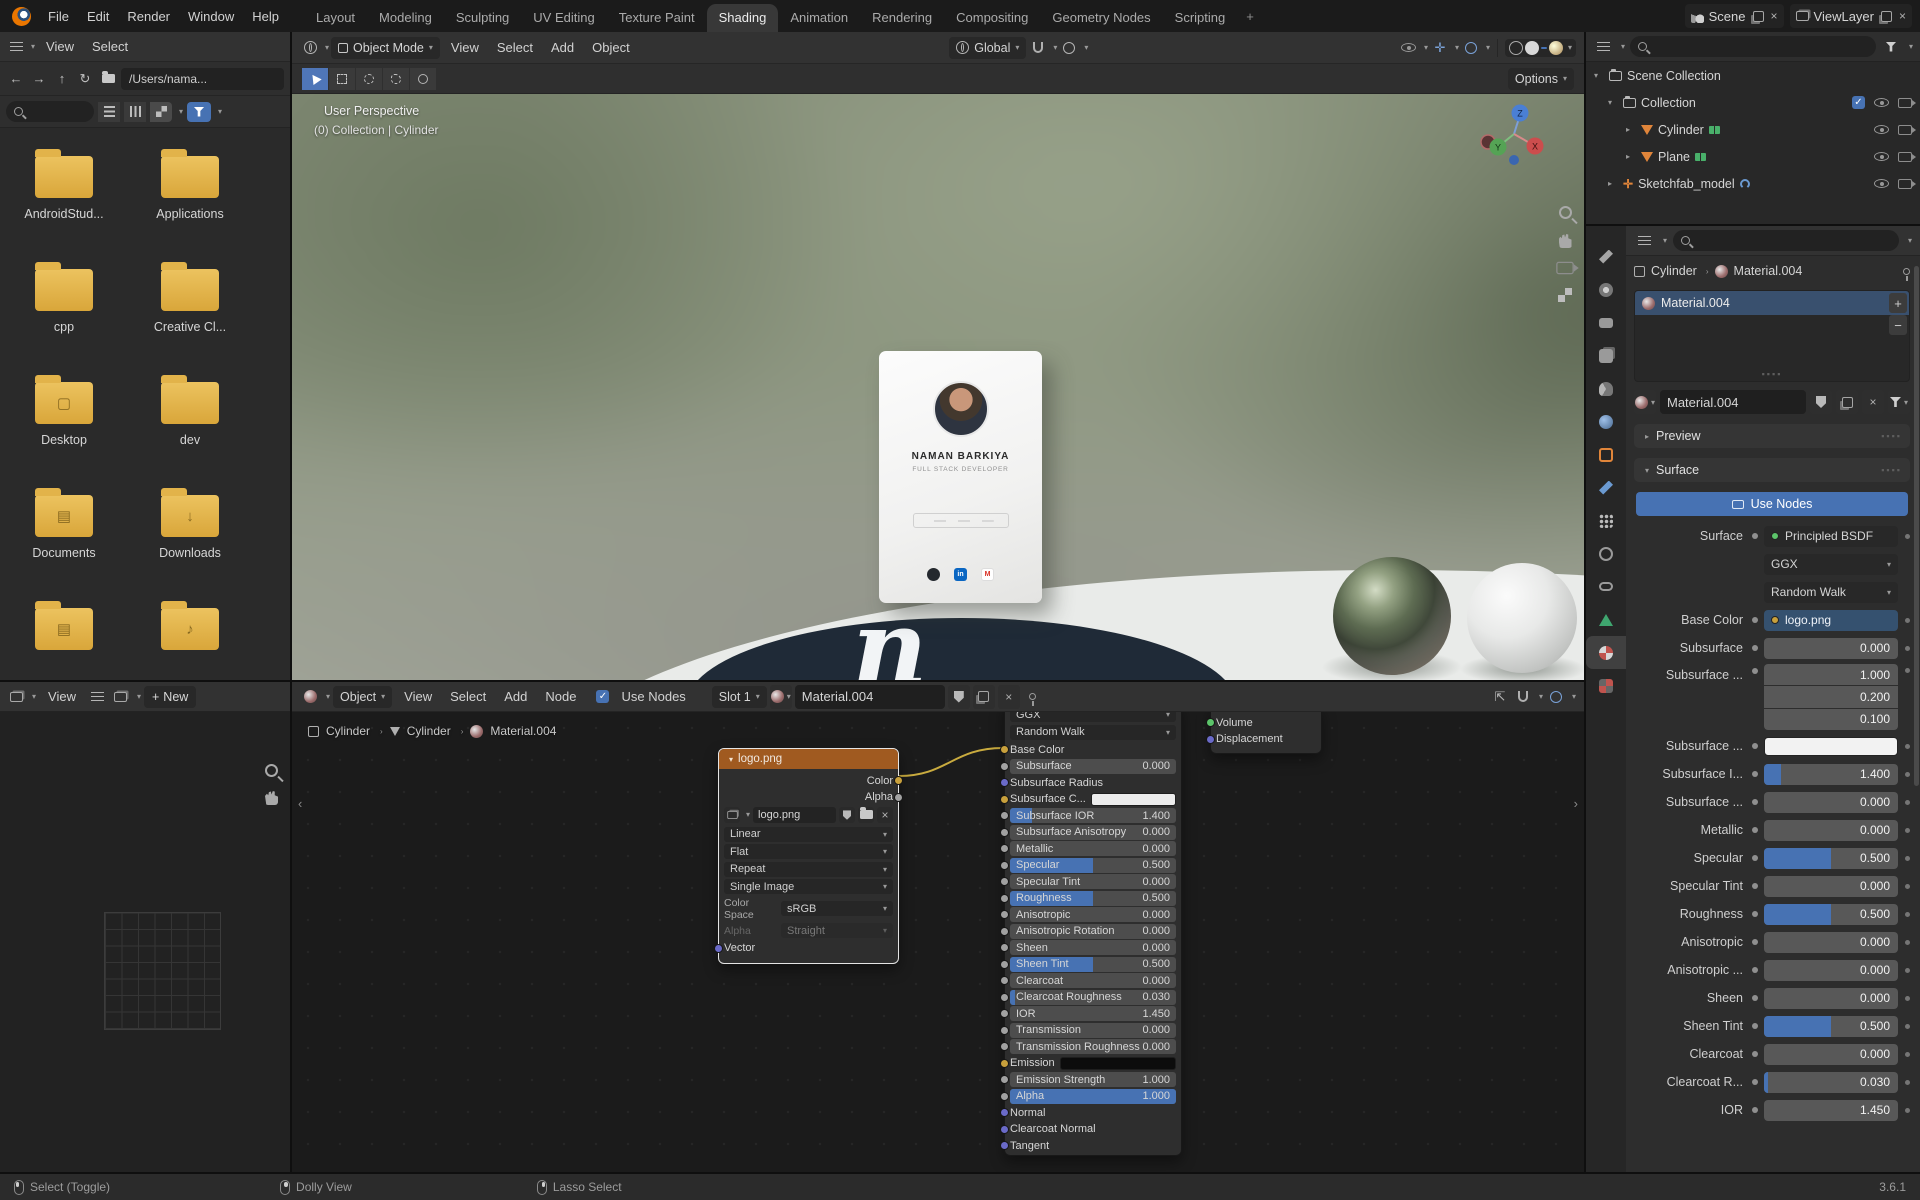 This screenshot has width=1920, height=1200. I want to click on resize-grip: ▪▪▪▪, so click(1772, 374).